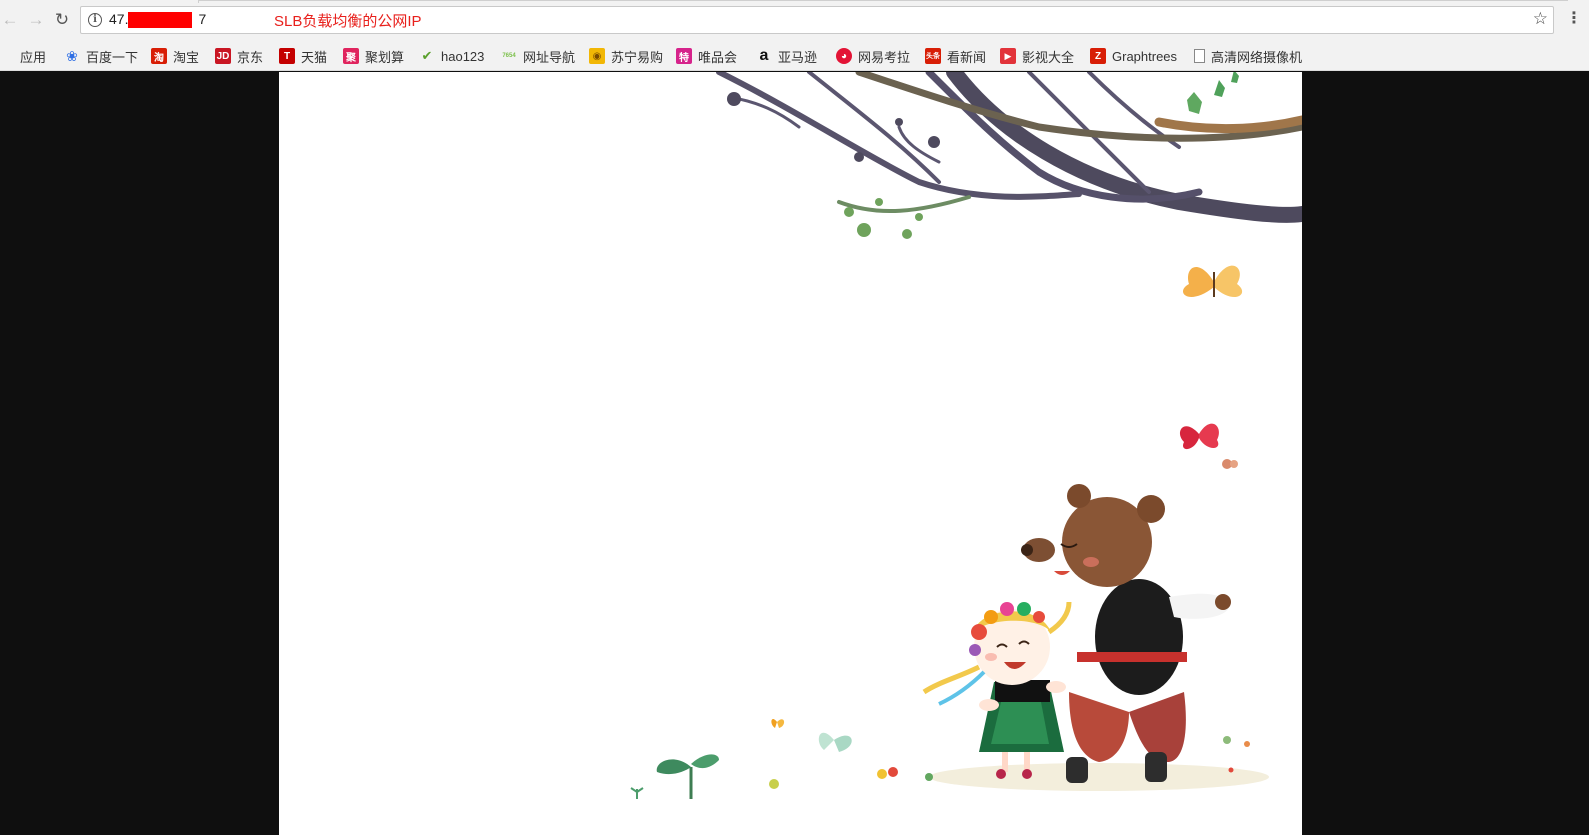 This screenshot has width=1589, height=835. Describe the element at coordinates (287, 56) in the screenshot. I see `tmall-icon: T` at that location.